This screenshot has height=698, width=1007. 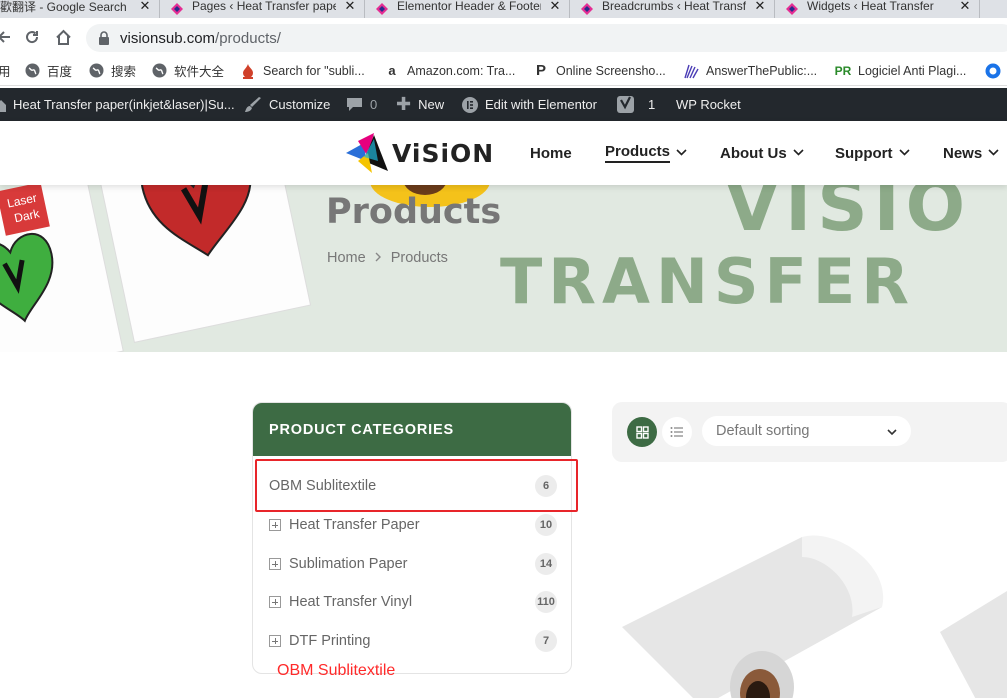 I want to click on chevron-right-icon, so click(x=378, y=258).